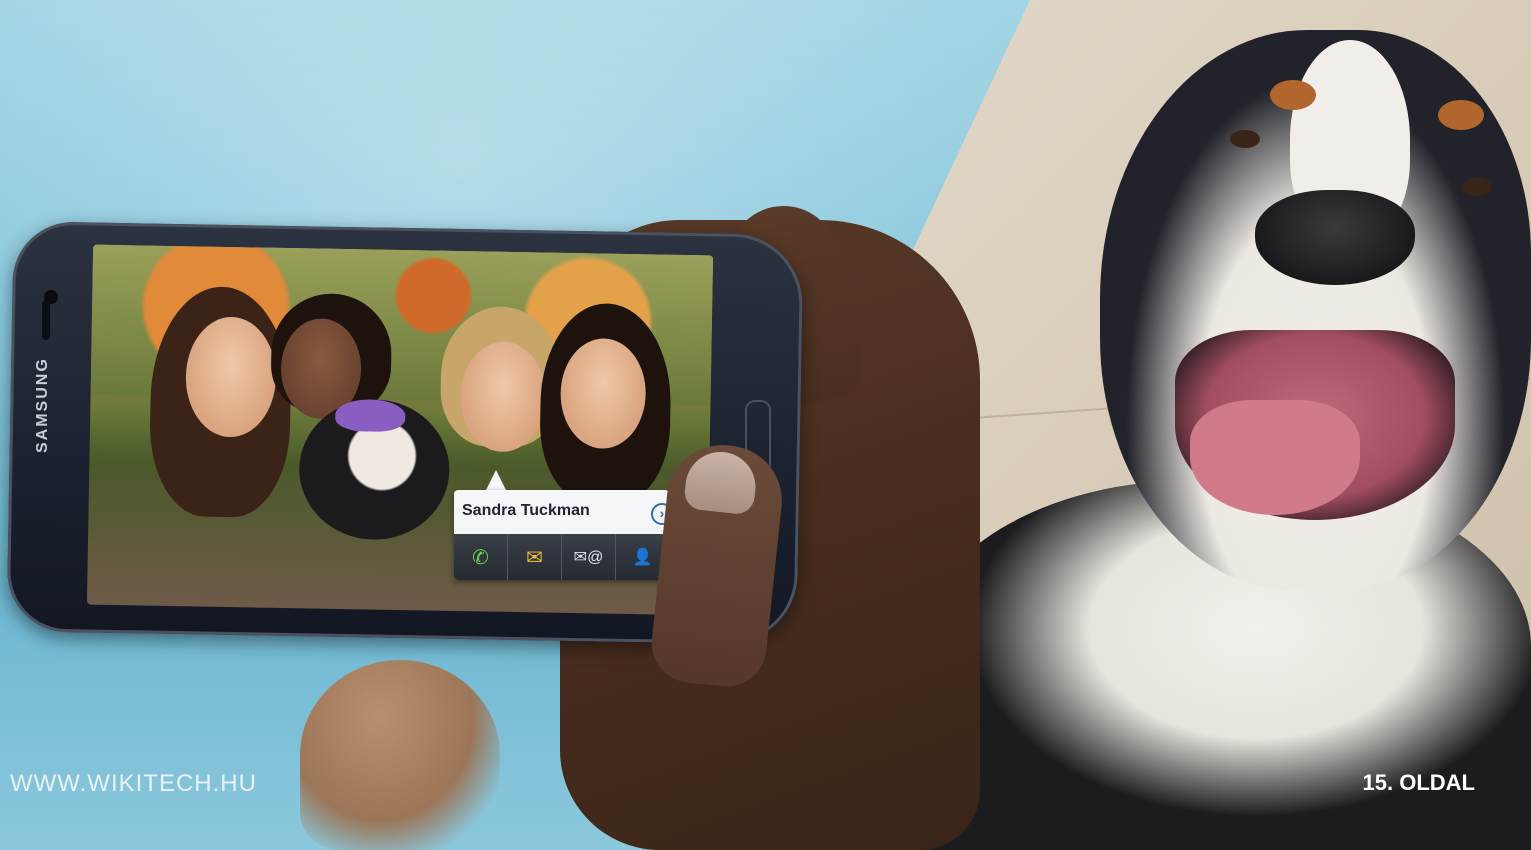  I want to click on dog-right-eye, so click(1477, 187).